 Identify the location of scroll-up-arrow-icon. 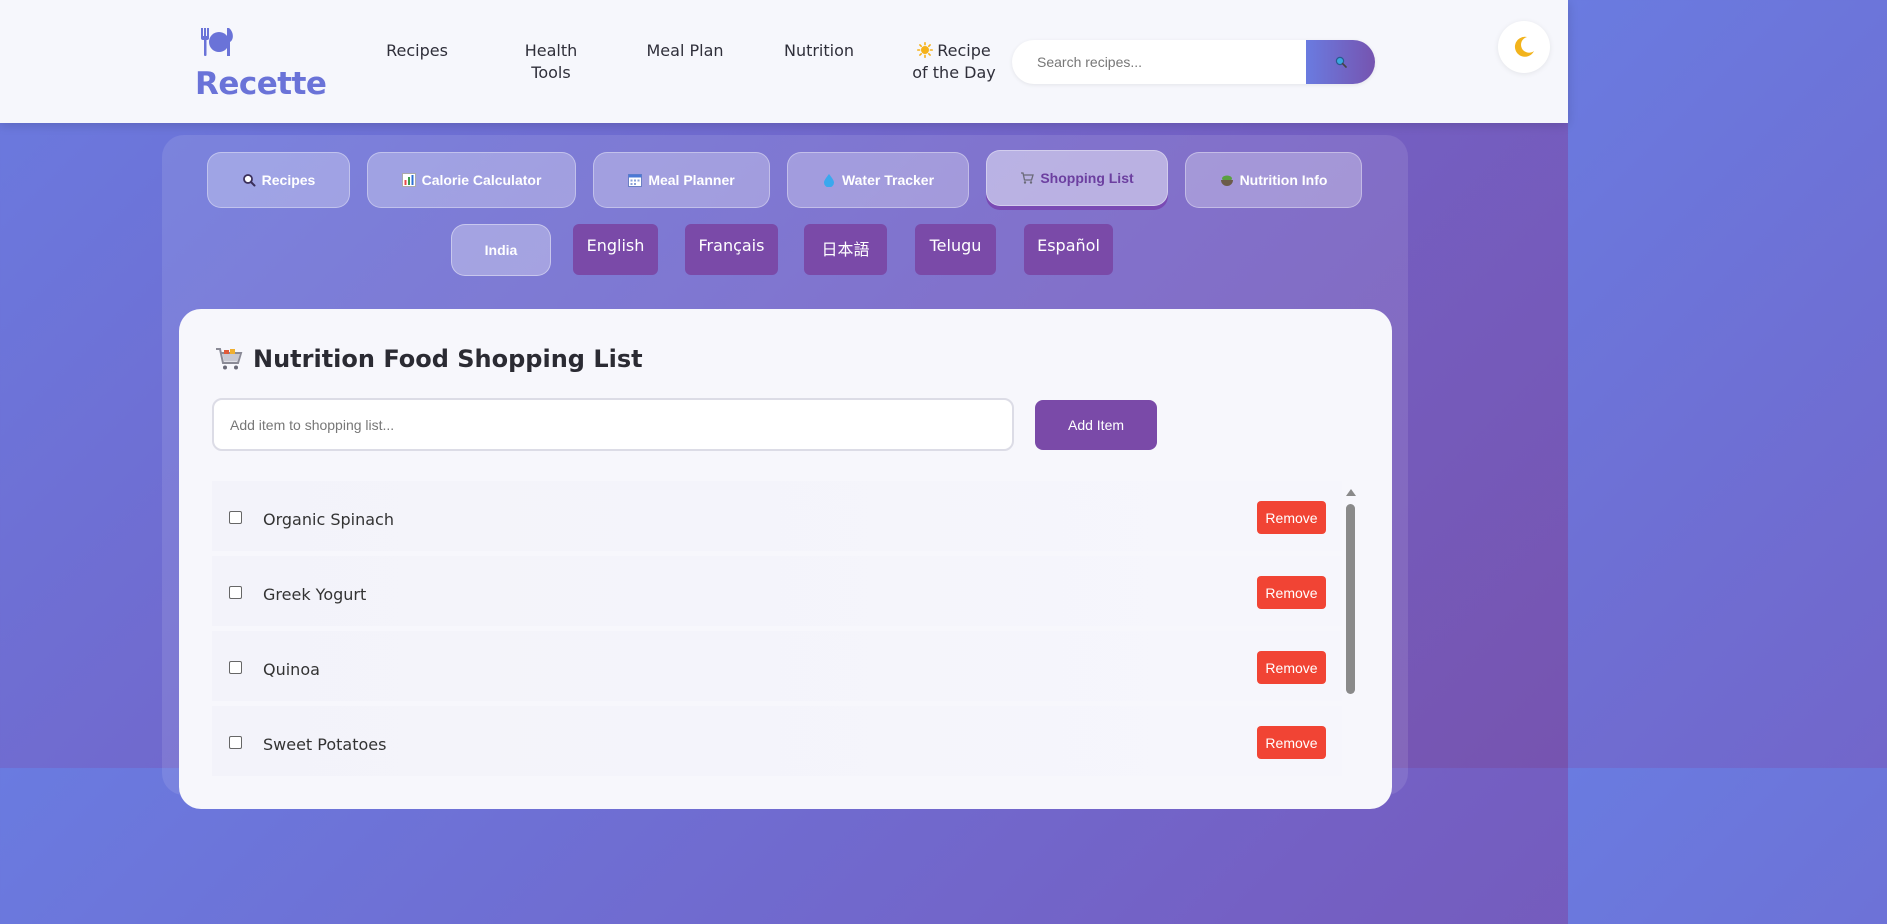
(1351, 492).